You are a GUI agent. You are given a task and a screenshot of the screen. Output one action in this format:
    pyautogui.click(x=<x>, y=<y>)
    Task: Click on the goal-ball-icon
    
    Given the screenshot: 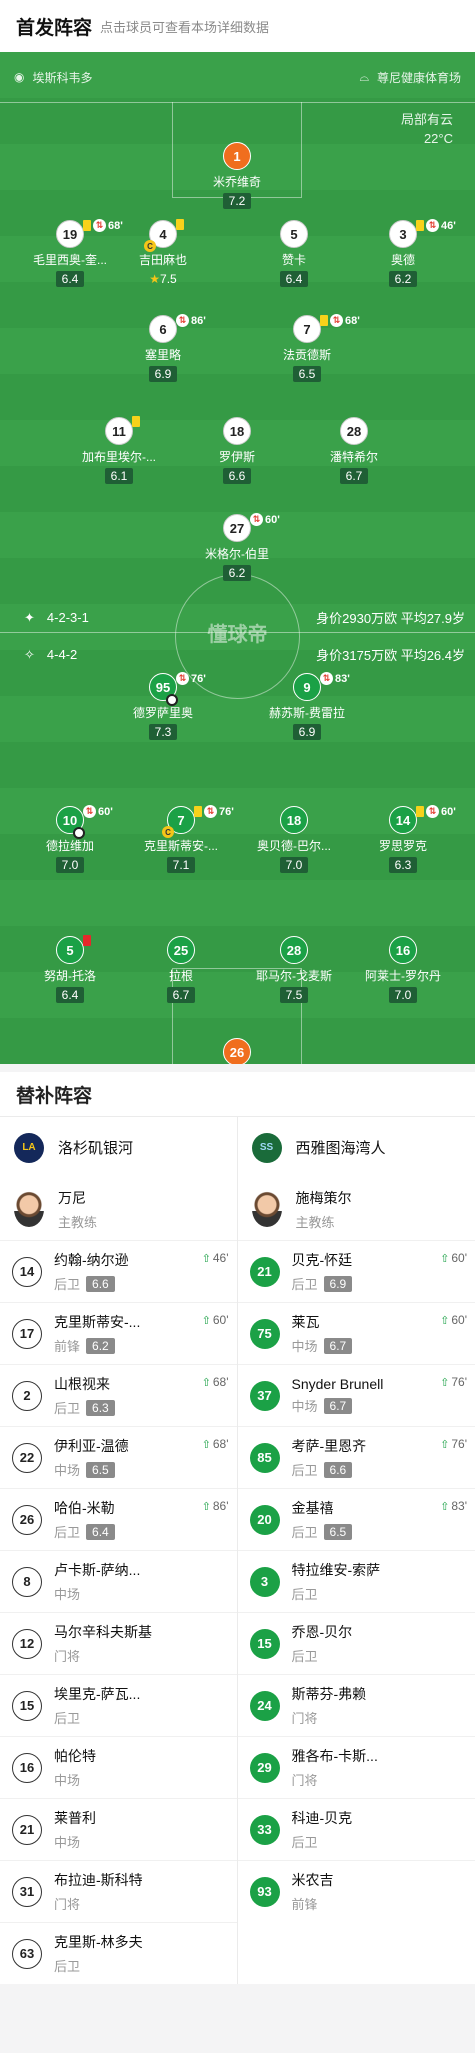 What is the action you would take?
    pyautogui.click(x=172, y=700)
    